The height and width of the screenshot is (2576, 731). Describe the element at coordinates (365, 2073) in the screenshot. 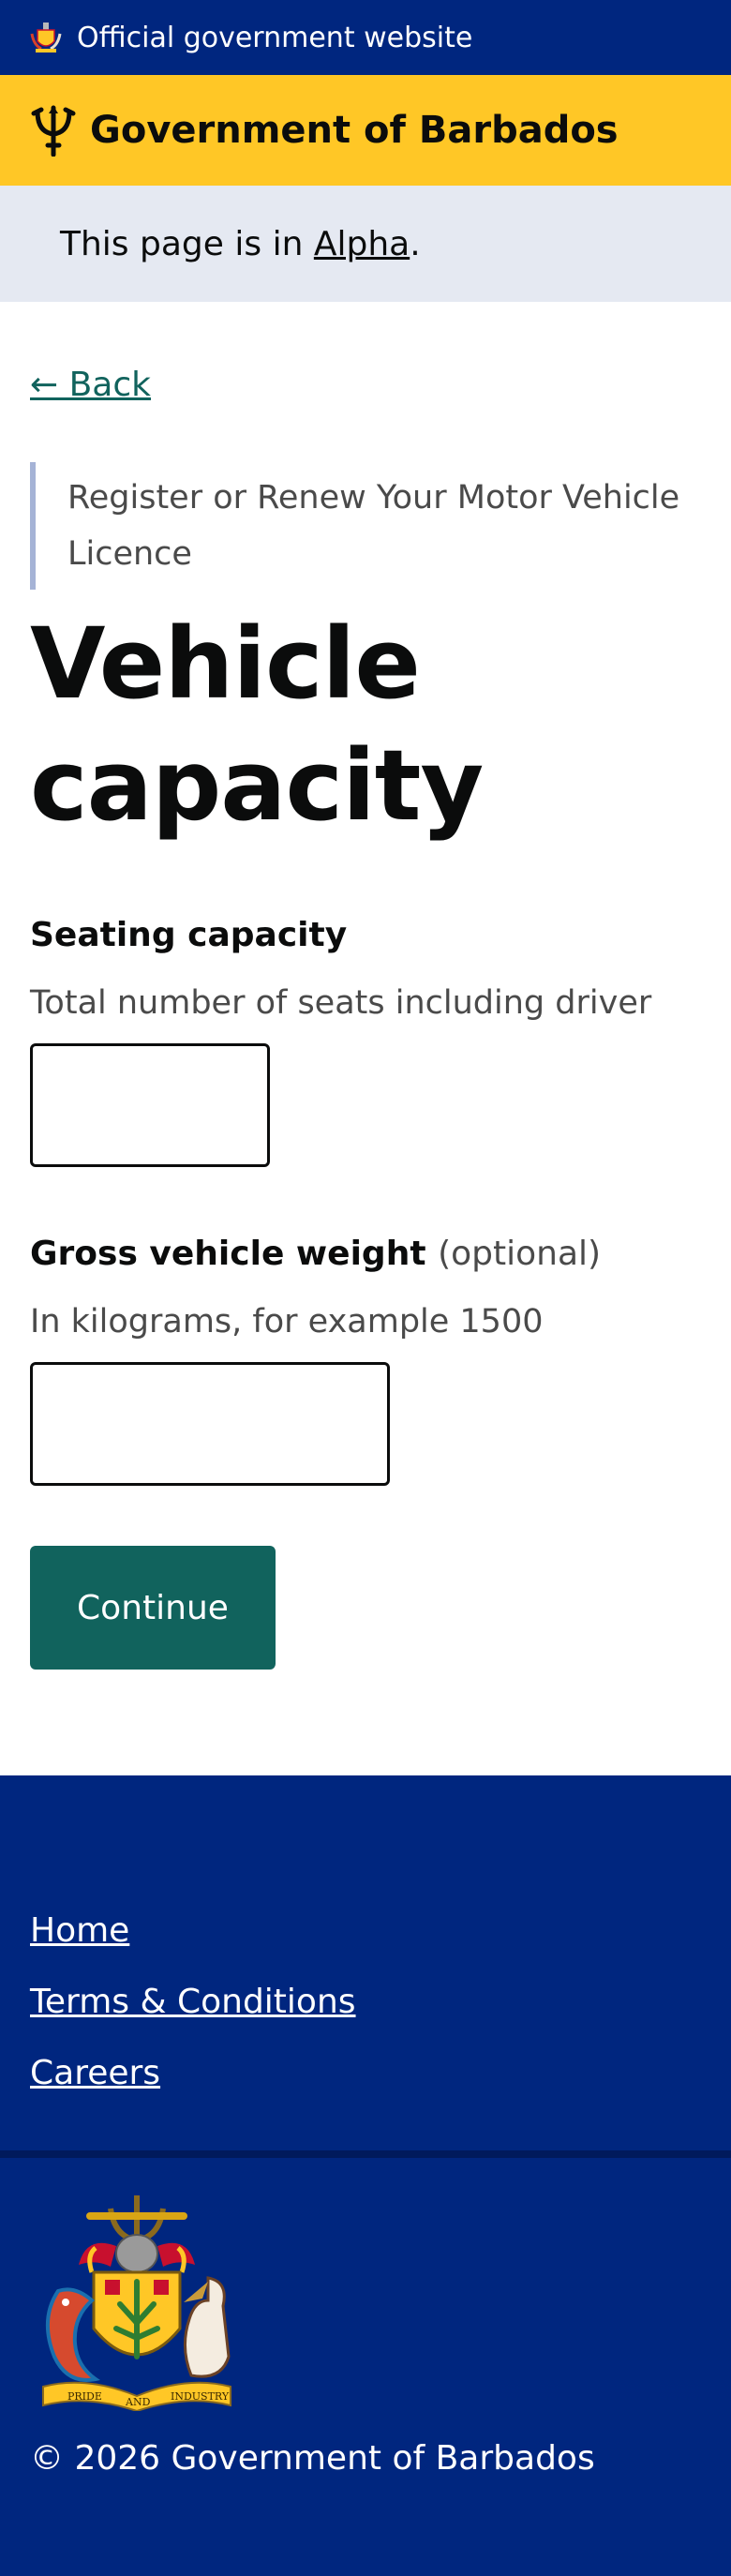

I see `footer-link-careers: Careers` at that location.